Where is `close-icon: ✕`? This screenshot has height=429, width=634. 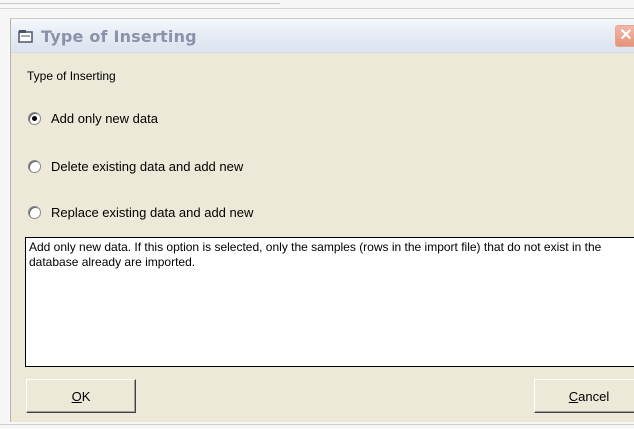 close-icon: ✕ is located at coordinates (626, 35).